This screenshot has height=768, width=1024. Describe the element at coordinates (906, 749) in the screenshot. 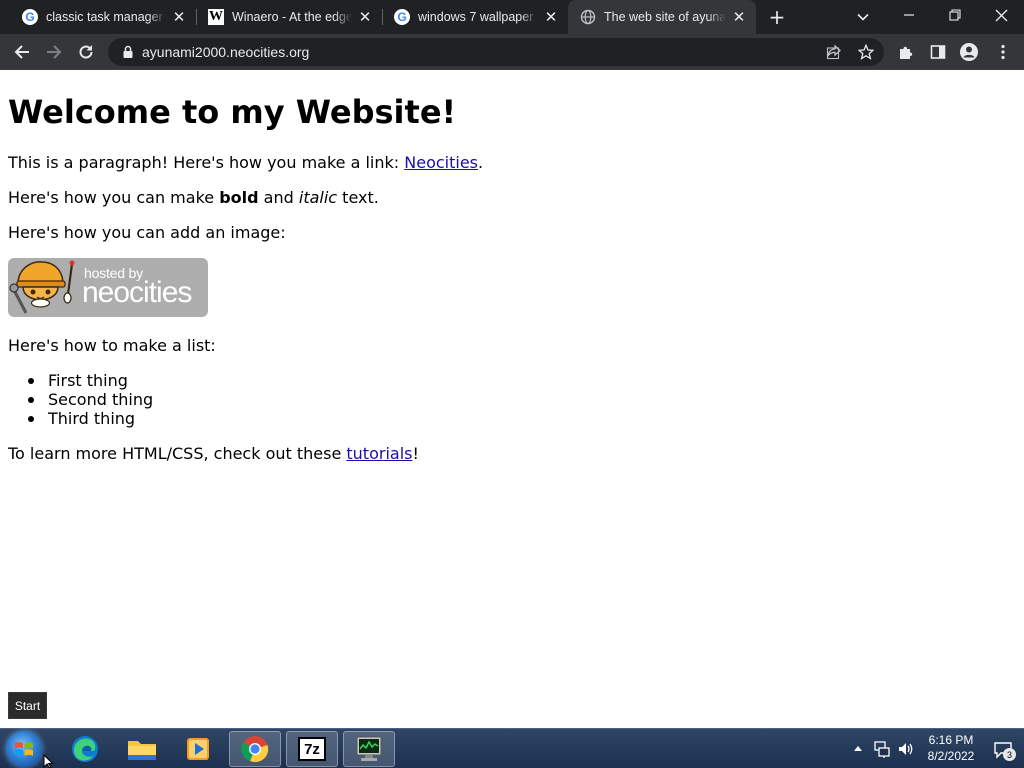

I see `volume-icon` at that location.